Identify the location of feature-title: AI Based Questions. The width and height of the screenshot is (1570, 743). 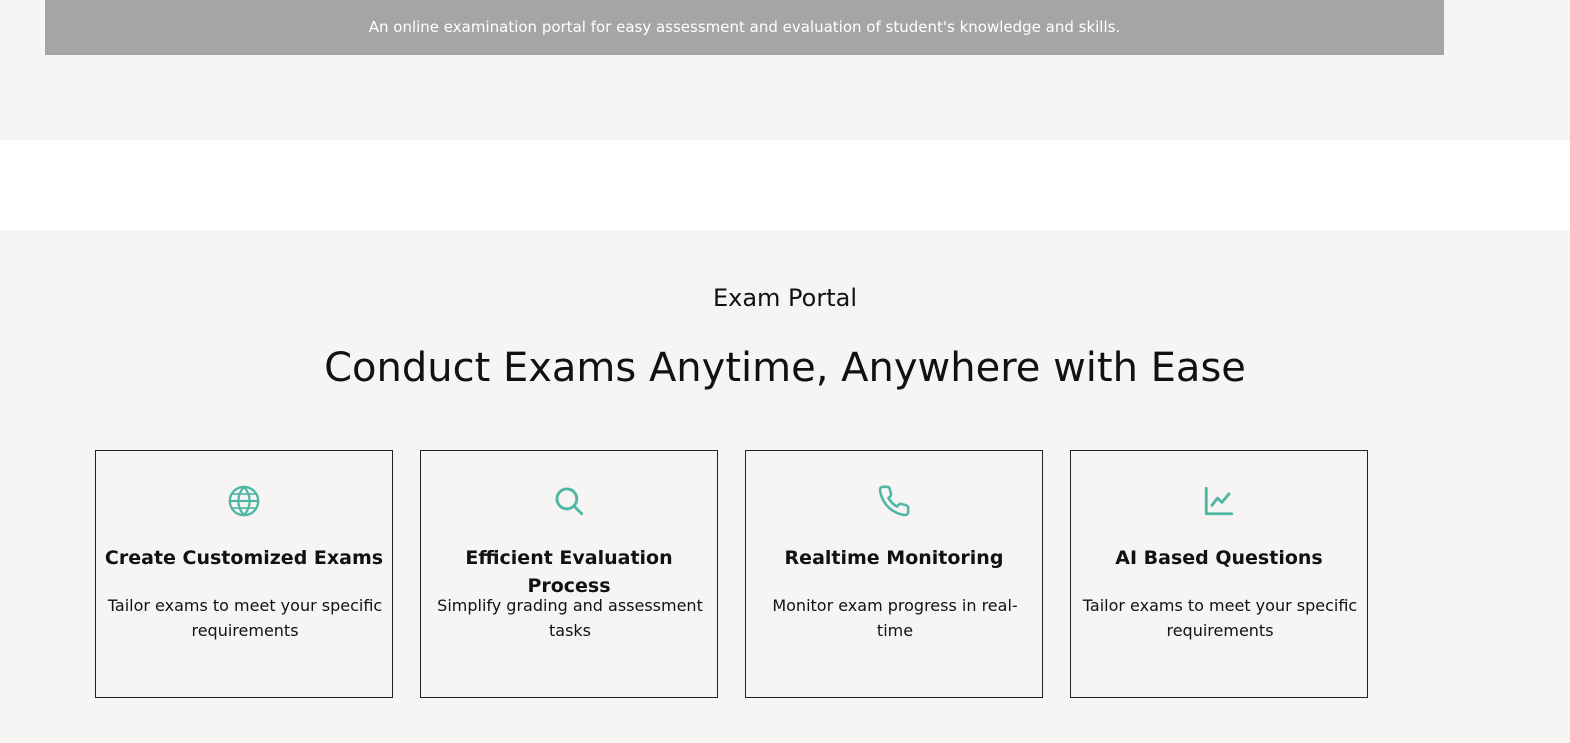
(1219, 558).